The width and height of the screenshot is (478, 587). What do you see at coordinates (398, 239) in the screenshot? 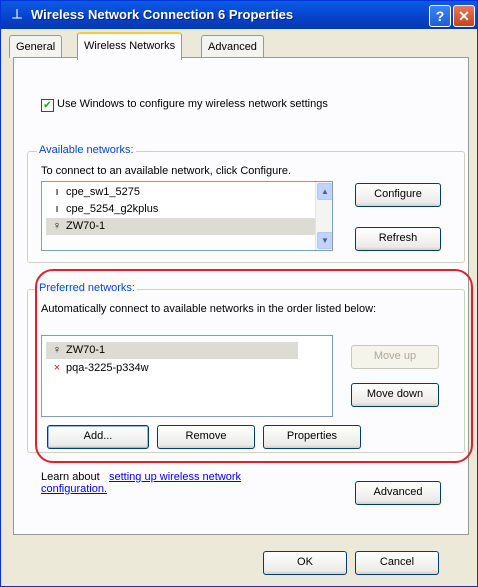
I see `refresh-button: Refresh` at bounding box center [398, 239].